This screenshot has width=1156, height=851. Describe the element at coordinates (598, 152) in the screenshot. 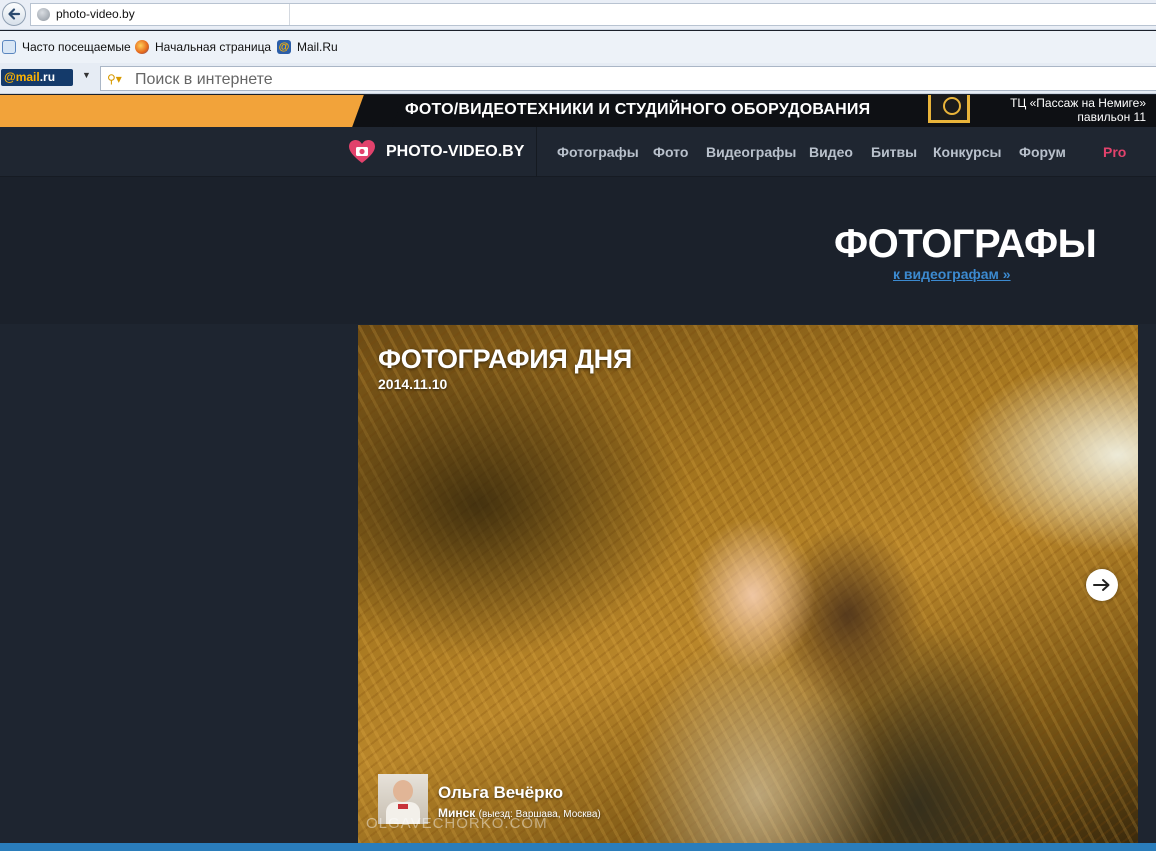

I see `nav-photographers: Фотографы` at that location.